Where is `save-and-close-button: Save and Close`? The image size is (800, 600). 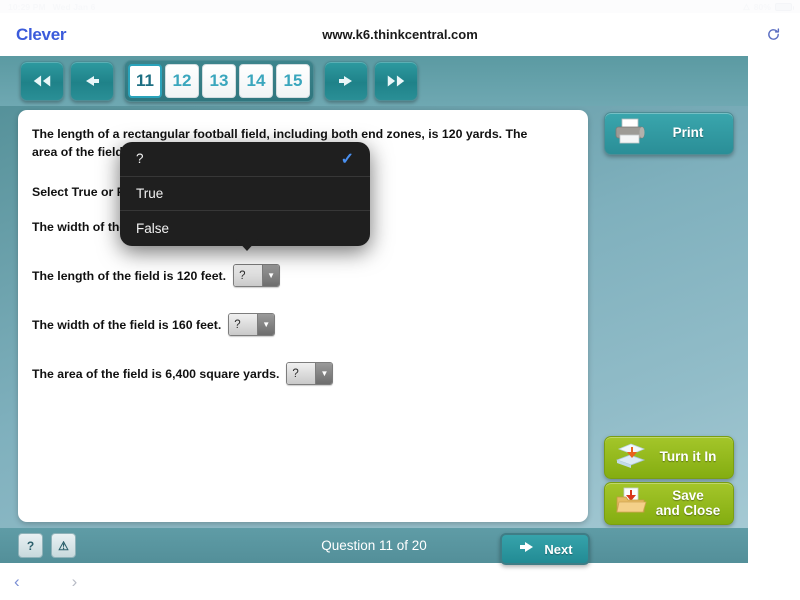
save-and-close-button: Save and Close is located at coordinates (669, 503).